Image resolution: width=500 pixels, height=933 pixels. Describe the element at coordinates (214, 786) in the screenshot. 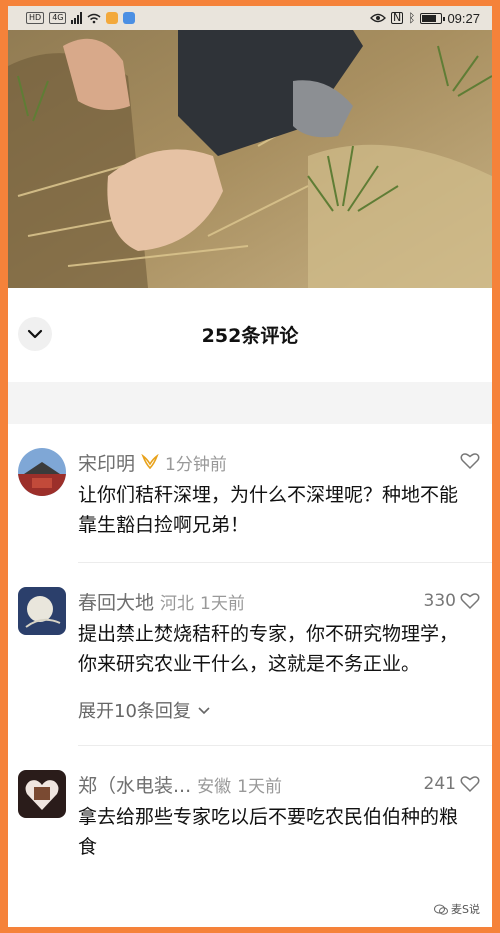

I see `comment-location: 安徽` at that location.